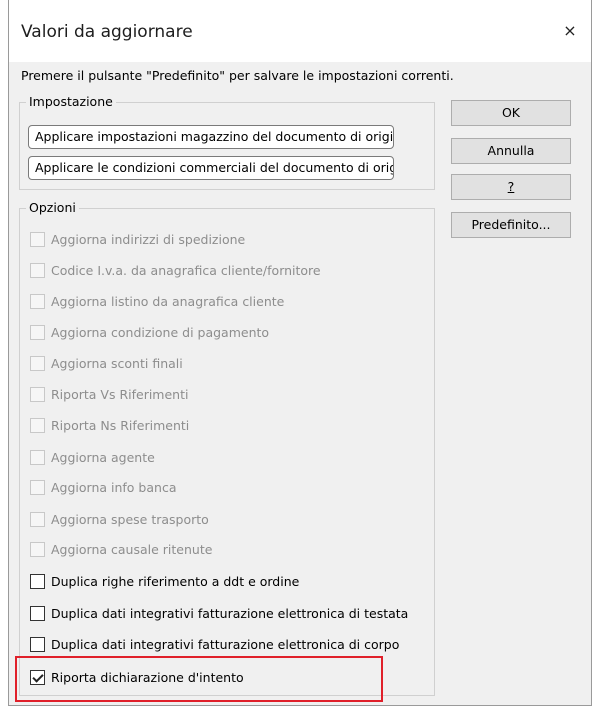 Image resolution: width=594 pixels, height=708 pixels. What do you see at coordinates (570, 31) in the screenshot?
I see `close-icon: ×` at bounding box center [570, 31].